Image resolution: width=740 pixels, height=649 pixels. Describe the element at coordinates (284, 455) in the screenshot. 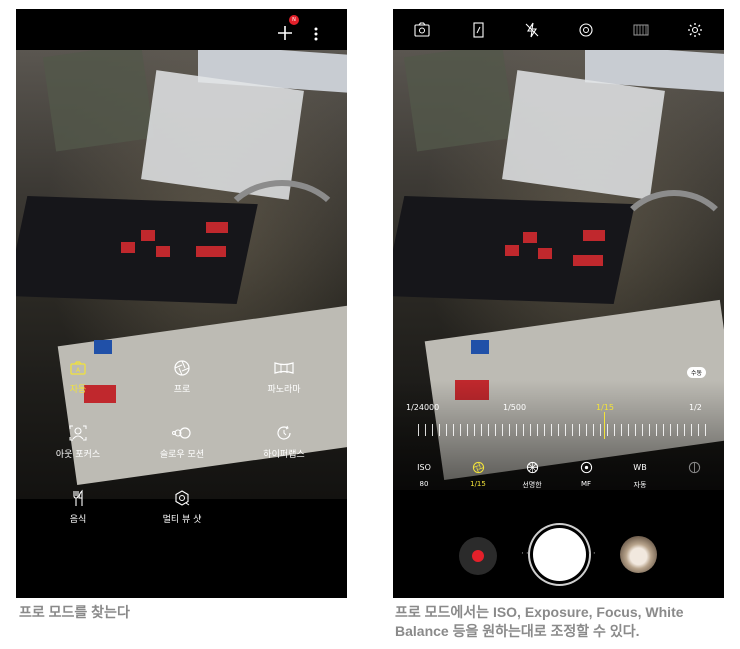

I see `mode-label: 하이퍼랩스` at that location.